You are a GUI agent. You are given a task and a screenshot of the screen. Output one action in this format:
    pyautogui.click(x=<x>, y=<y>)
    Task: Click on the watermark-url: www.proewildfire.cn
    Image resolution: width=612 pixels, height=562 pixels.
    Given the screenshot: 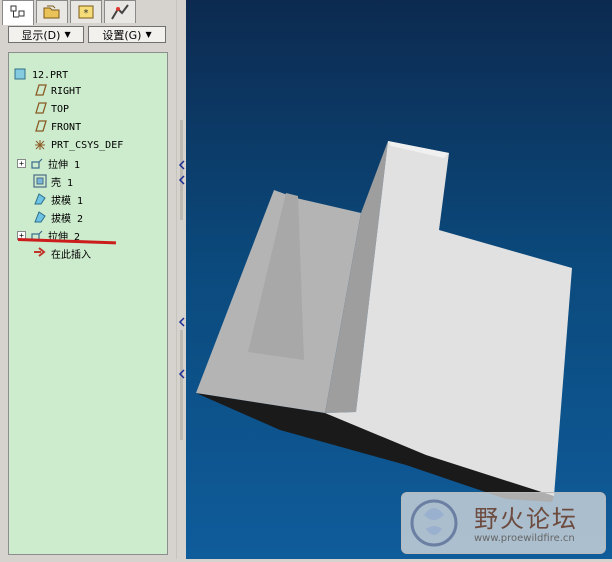 What is the action you would take?
    pyautogui.click(x=524, y=538)
    